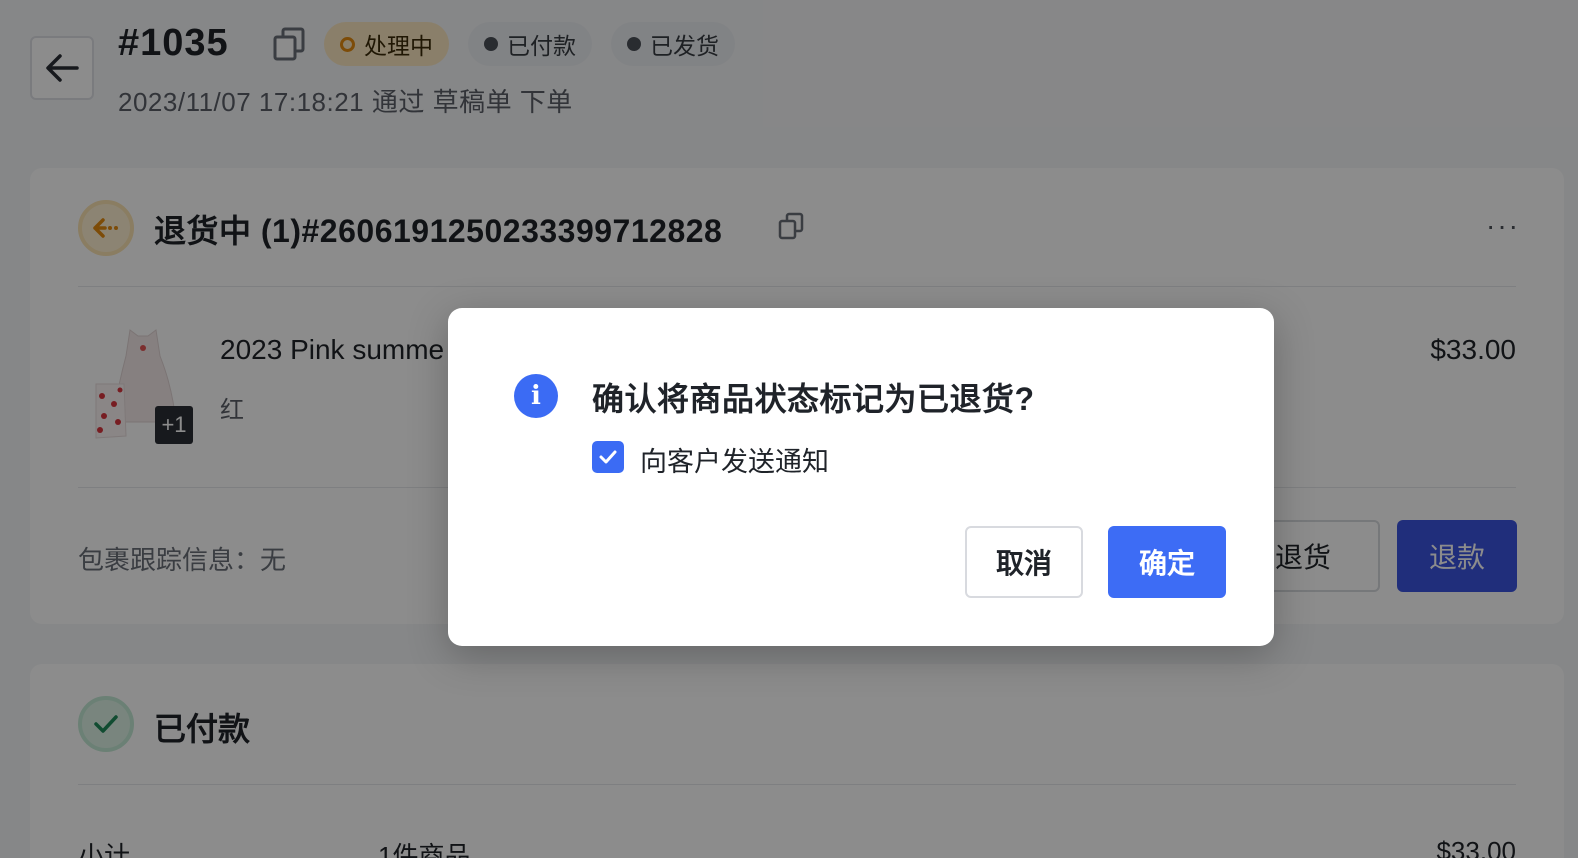 Image resolution: width=1578 pixels, height=858 pixels. Describe the element at coordinates (734, 459) in the screenshot. I see `notify-customer-label: 向客户发送通知` at that location.